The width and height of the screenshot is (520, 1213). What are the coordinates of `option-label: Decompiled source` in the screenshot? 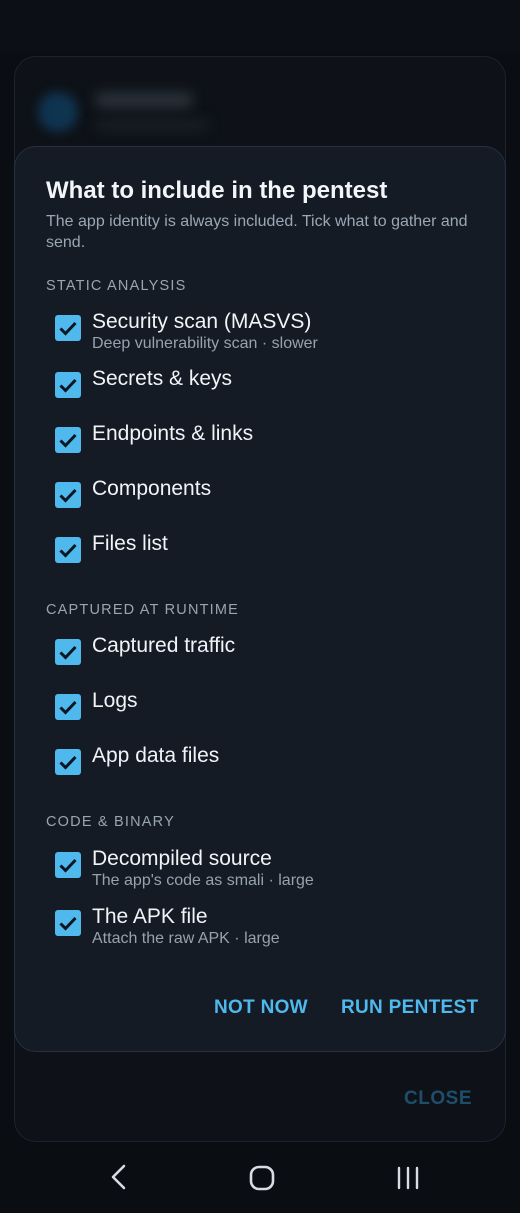 It's located at (182, 858).